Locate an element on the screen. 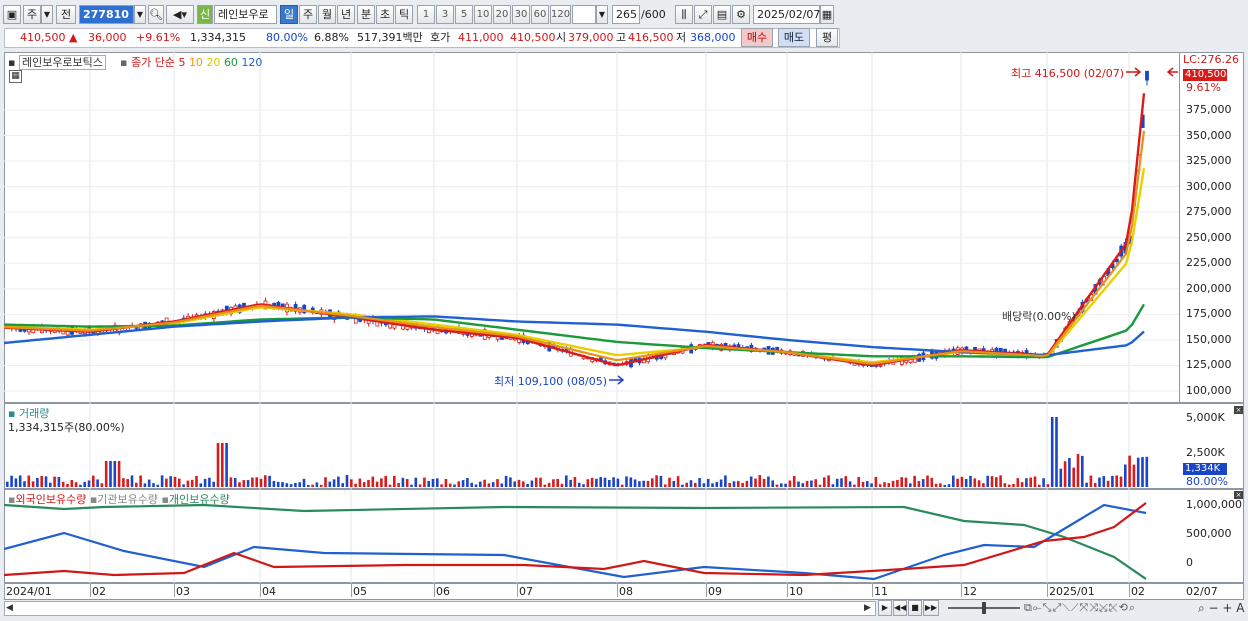  stop-icon: ■ is located at coordinates (915, 608).